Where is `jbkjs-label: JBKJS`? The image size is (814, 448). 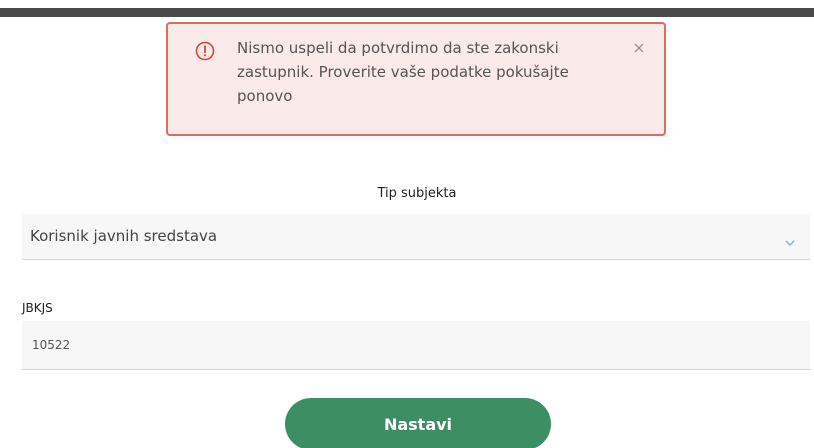 jbkjs-label: JBKJS is located at coordinates (37, 308).